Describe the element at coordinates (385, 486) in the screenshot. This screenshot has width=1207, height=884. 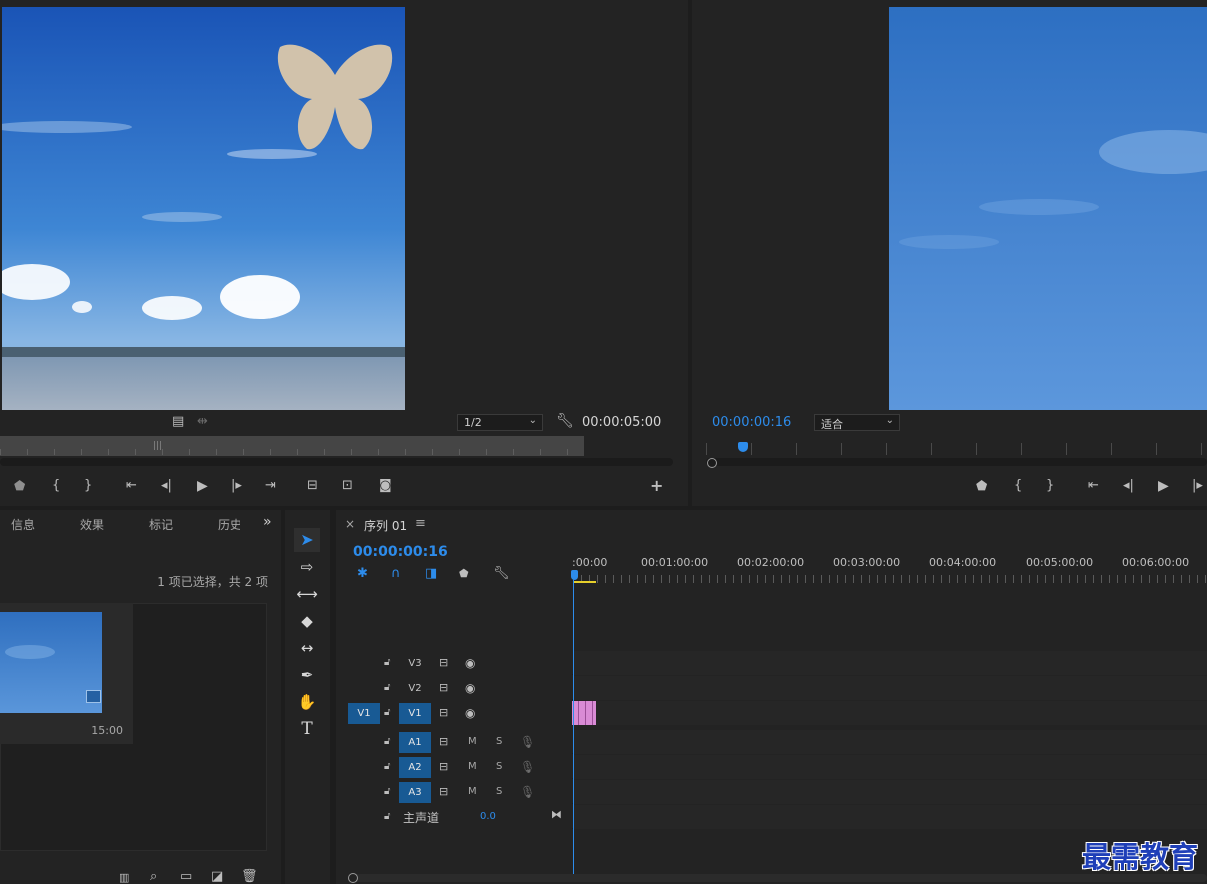
I see `camera-icon: ◙` at that location.